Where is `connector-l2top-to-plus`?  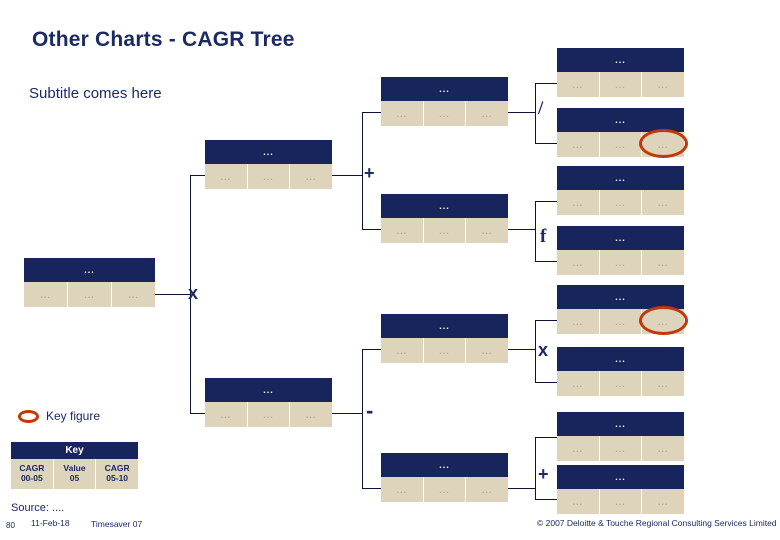 connector-l2top-to-plus is located at coordinates (347, 175).